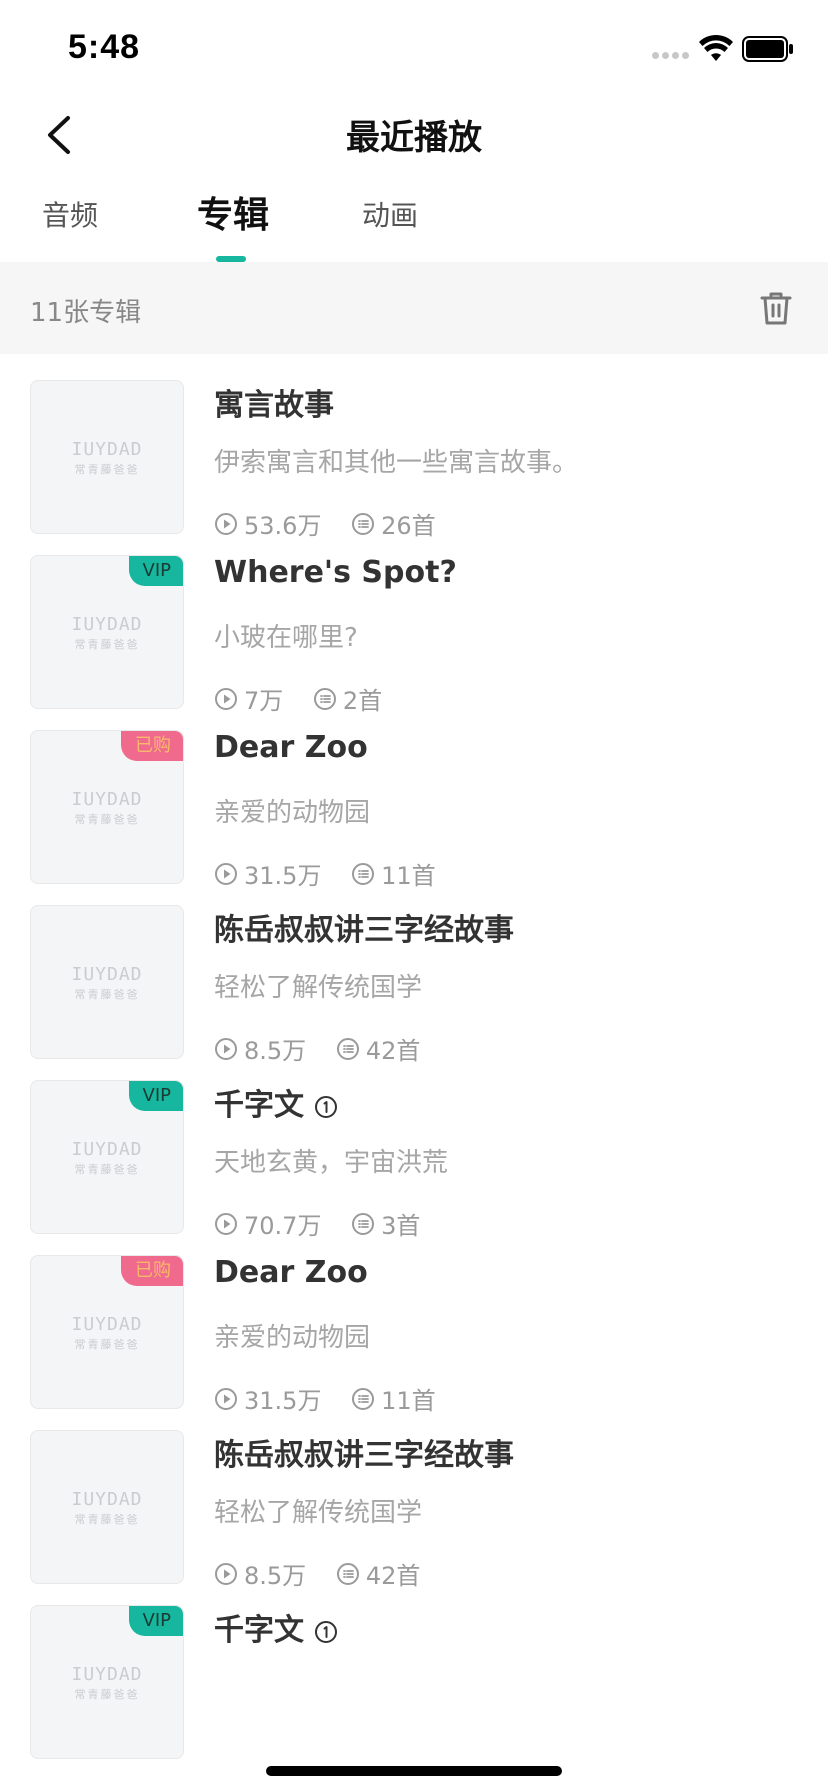 The width and height of the screenshot is (828, 1792). Describe the element at coordinates (274, 405) in the screenshot. I see `album-title-text: 寓言故事` at that location.